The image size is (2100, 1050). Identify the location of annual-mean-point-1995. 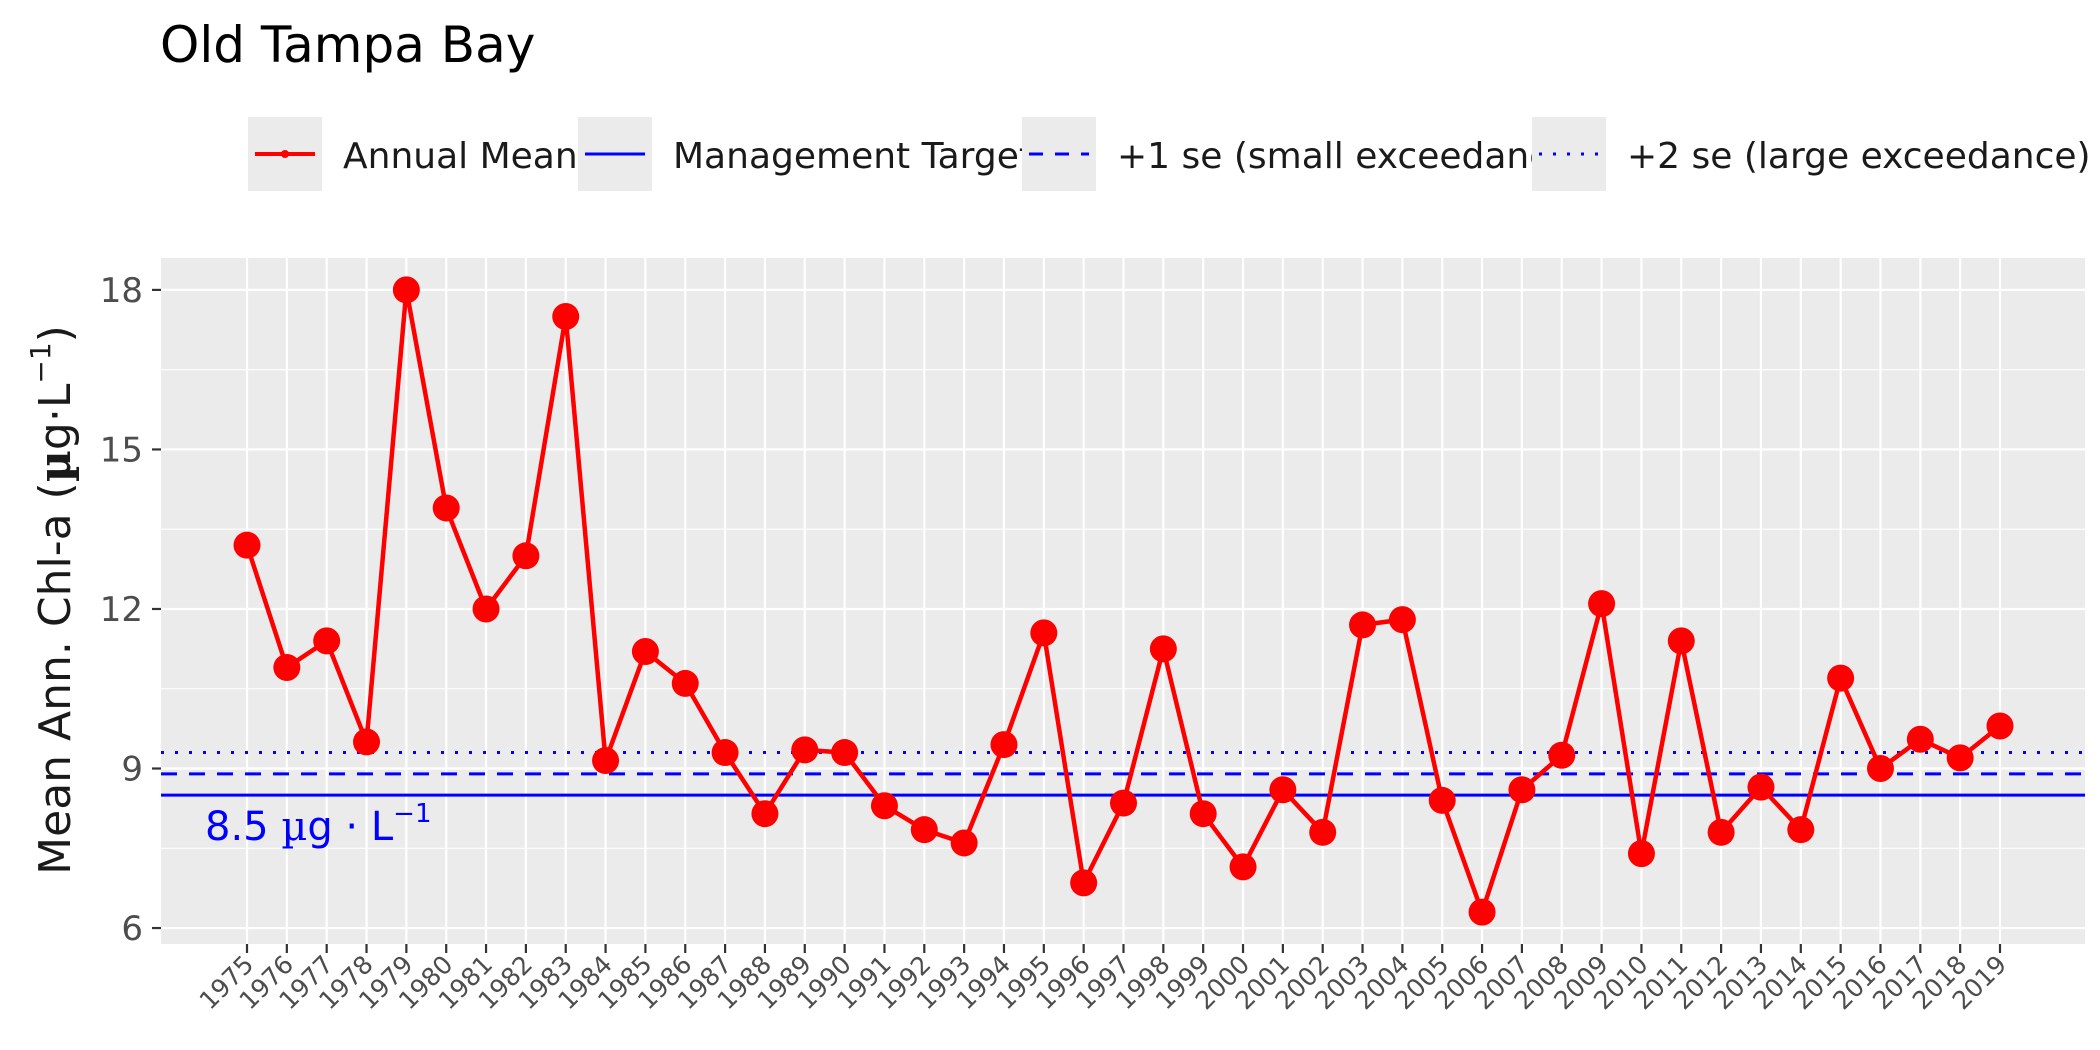
(1044, 633).